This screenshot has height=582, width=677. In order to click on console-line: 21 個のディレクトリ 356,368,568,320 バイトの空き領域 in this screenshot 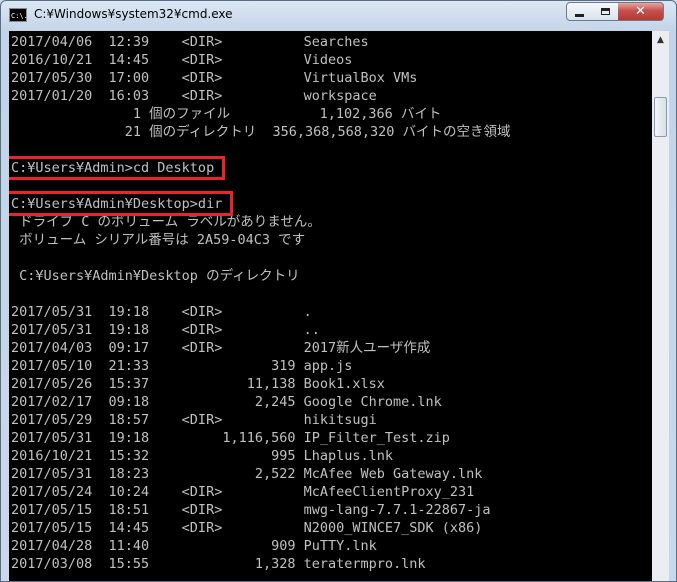, I will do `click(261, 132)`.